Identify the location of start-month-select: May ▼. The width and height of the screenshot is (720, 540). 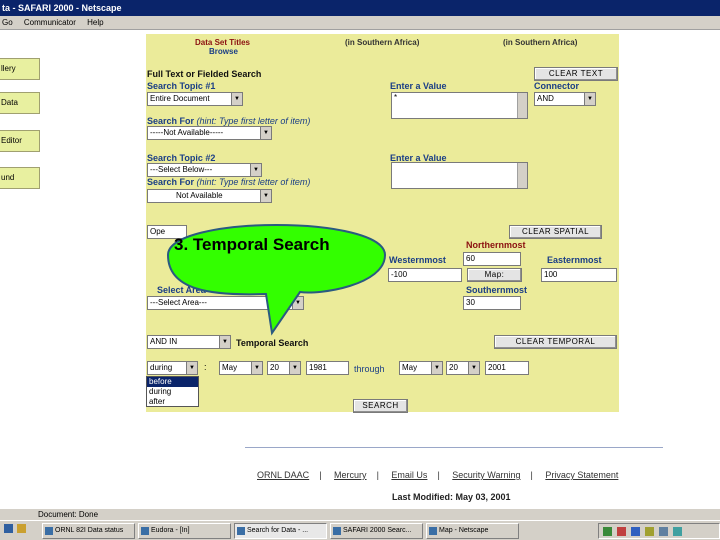
(241, 368).